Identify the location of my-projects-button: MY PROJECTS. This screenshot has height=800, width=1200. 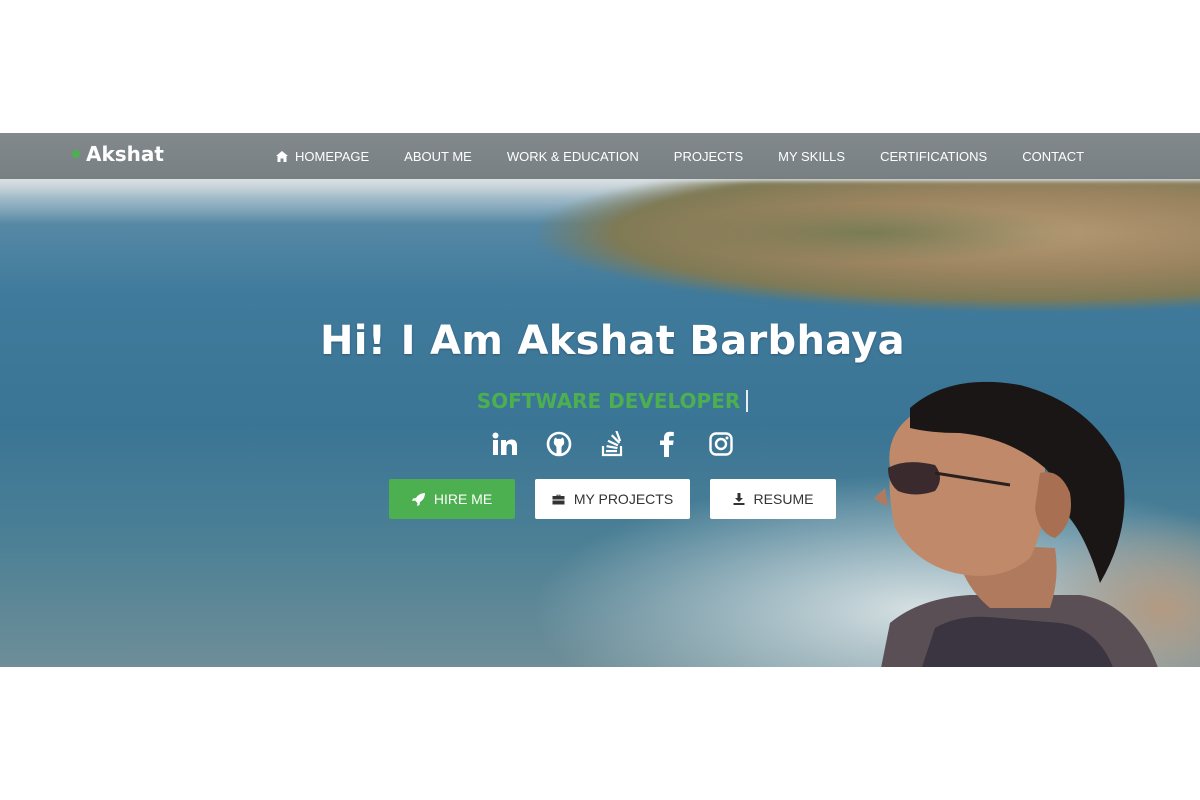
(612, 499).